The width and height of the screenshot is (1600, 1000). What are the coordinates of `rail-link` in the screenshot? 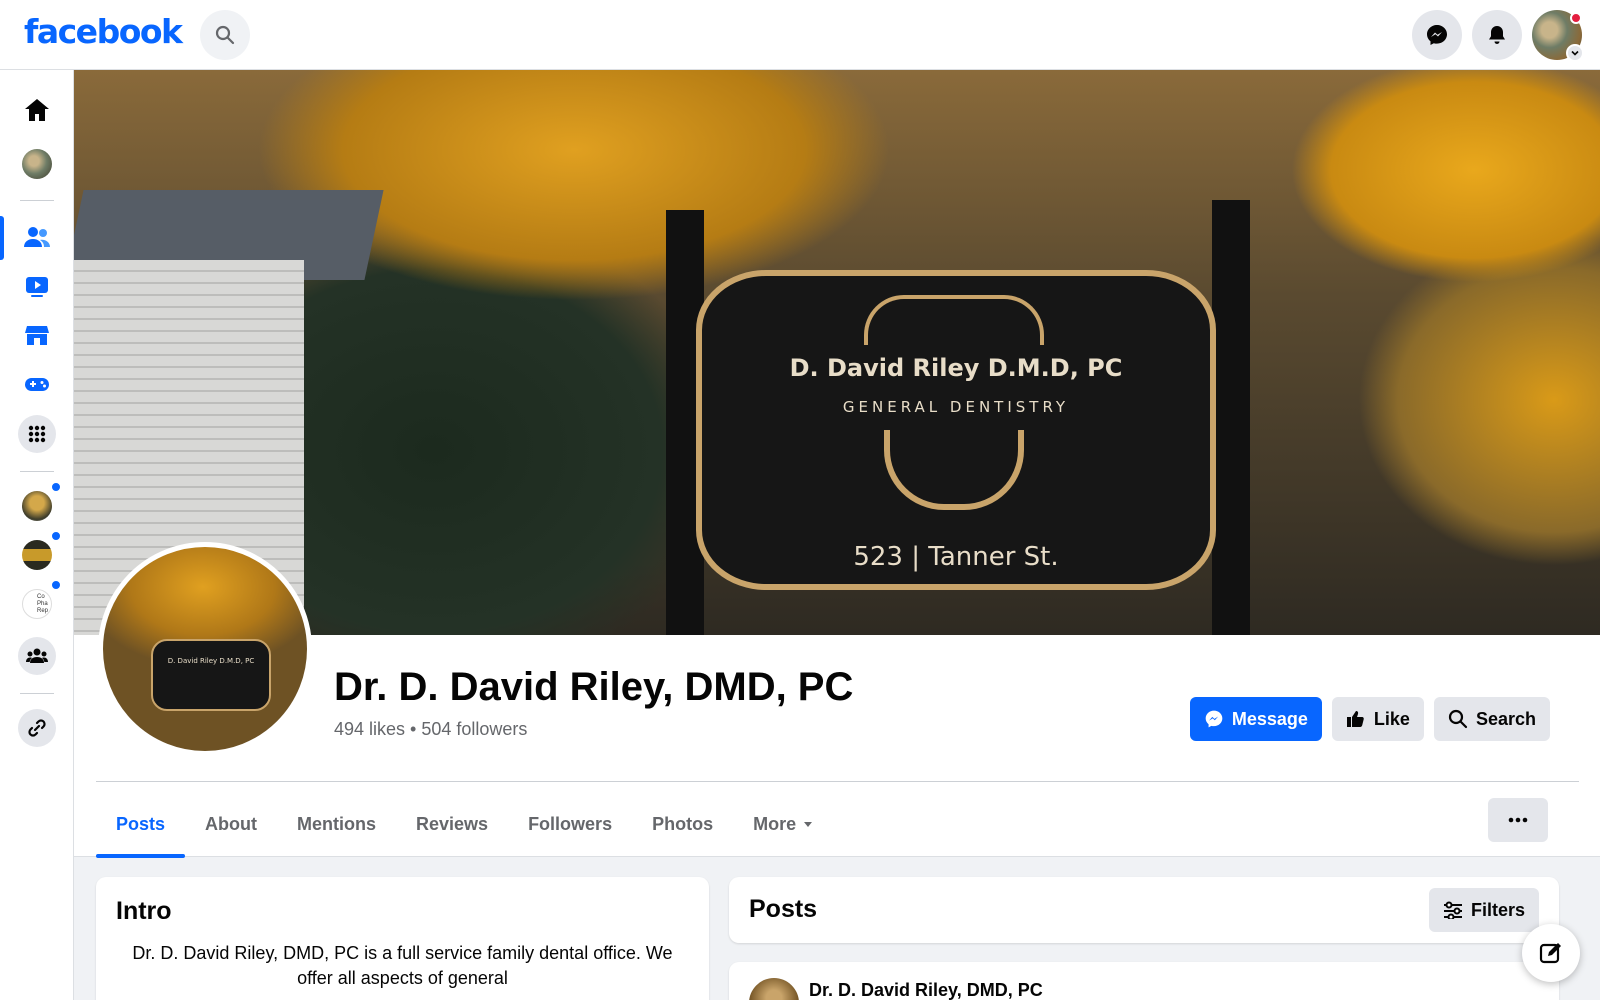 It's located at (37, 728).